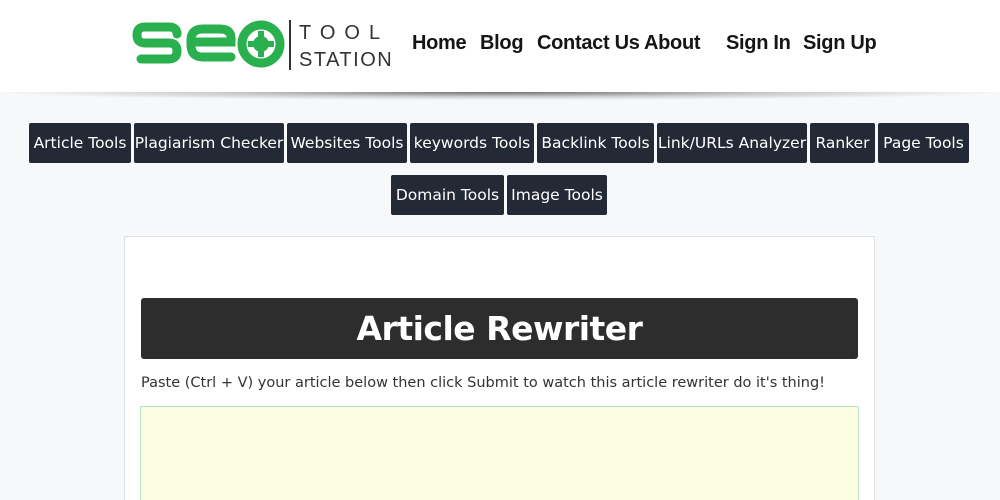  I want to click on svg-text: STATION, so click(346, 60).